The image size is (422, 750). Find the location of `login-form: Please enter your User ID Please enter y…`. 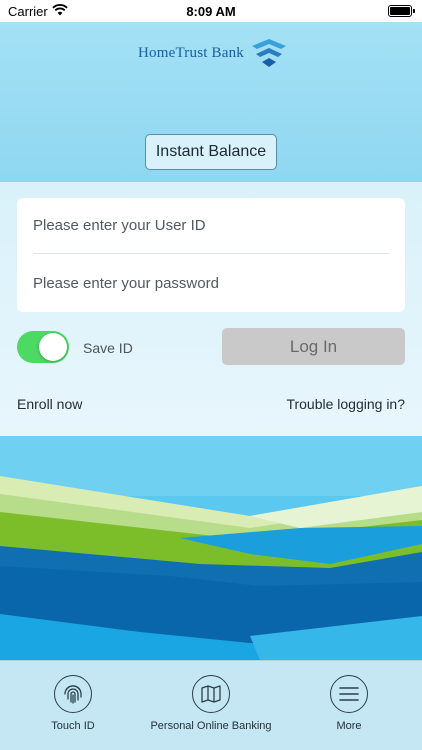

login-form: Please enter your User ID Please enter y… is located at coordinates (211, 255).